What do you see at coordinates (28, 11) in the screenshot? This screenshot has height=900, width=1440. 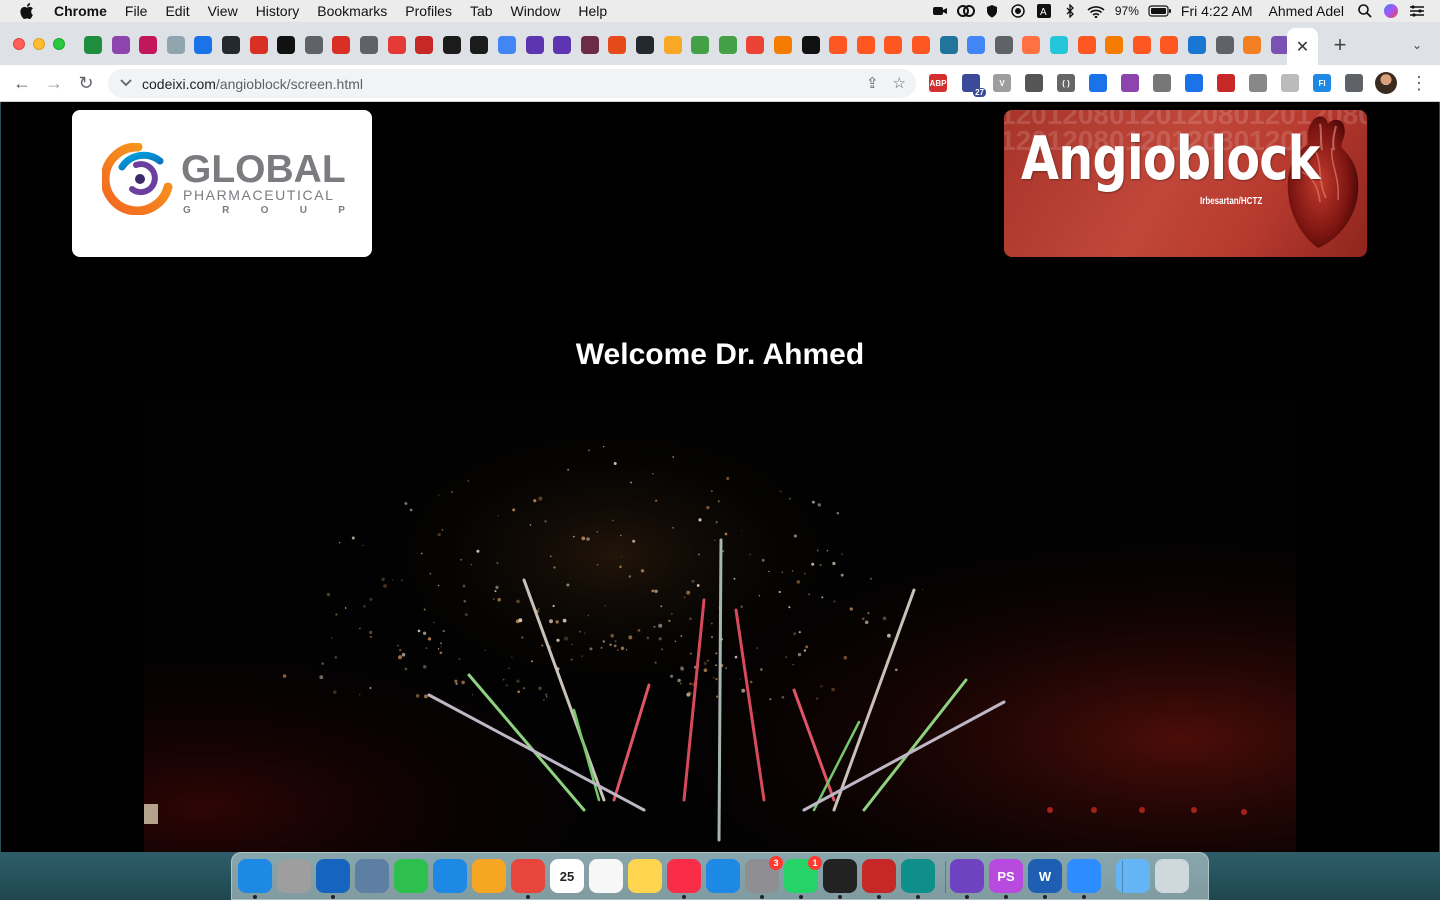 I see `apple-icon` at bounding box center [28, 11].